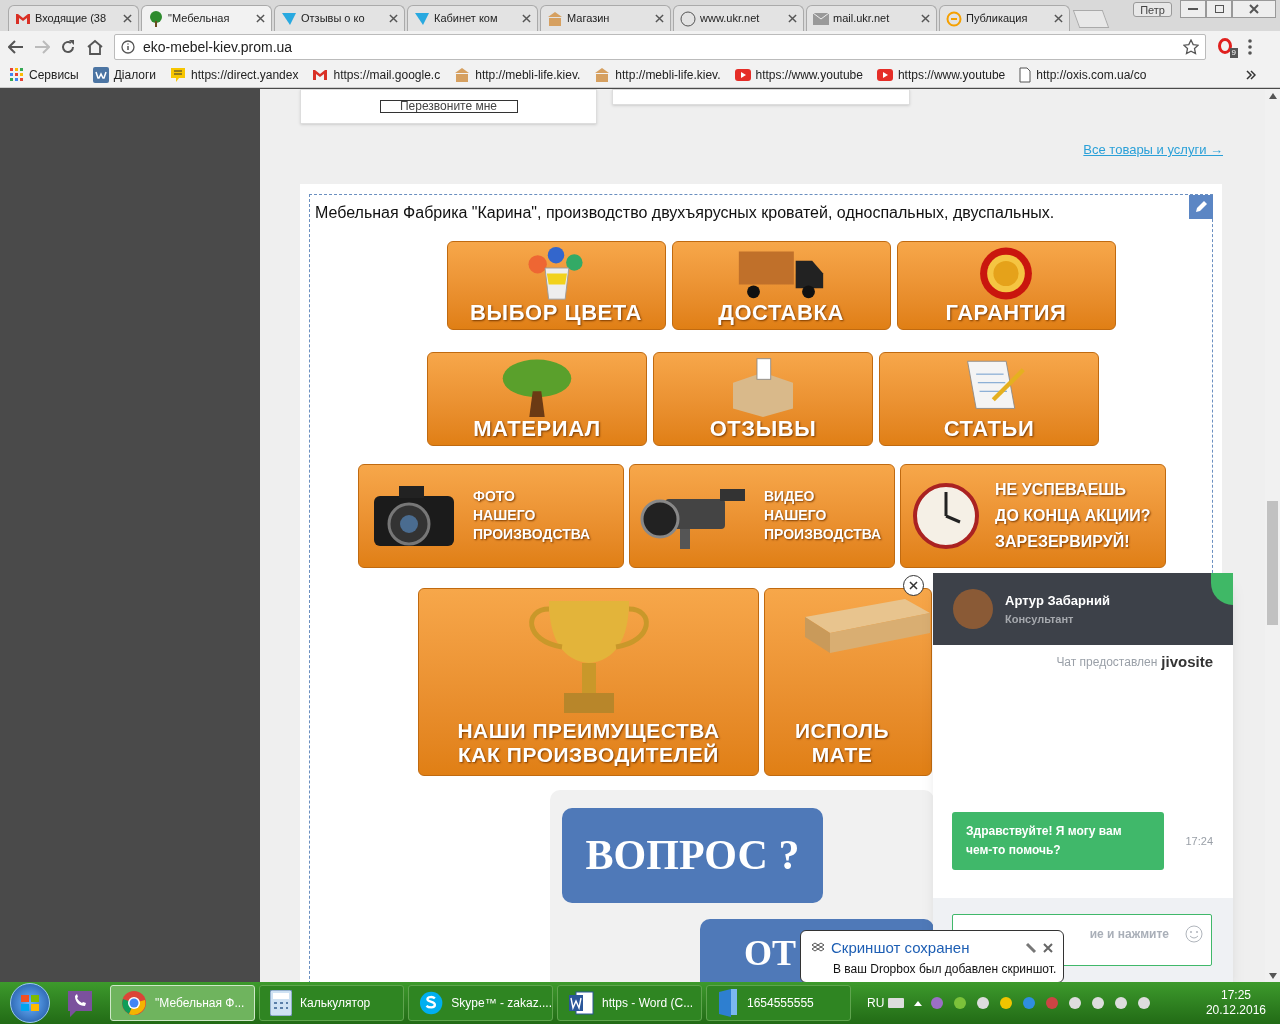  I want to click on scrollbar, so click(1272, 535).